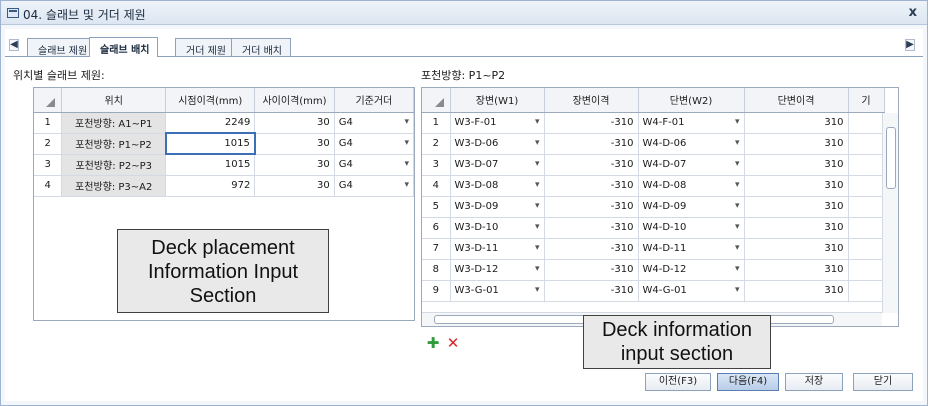  What do you see at coordinates (866, 100) in the screenshot?
I see `col-header-truncated: 기` at bounding box center [866, 100].